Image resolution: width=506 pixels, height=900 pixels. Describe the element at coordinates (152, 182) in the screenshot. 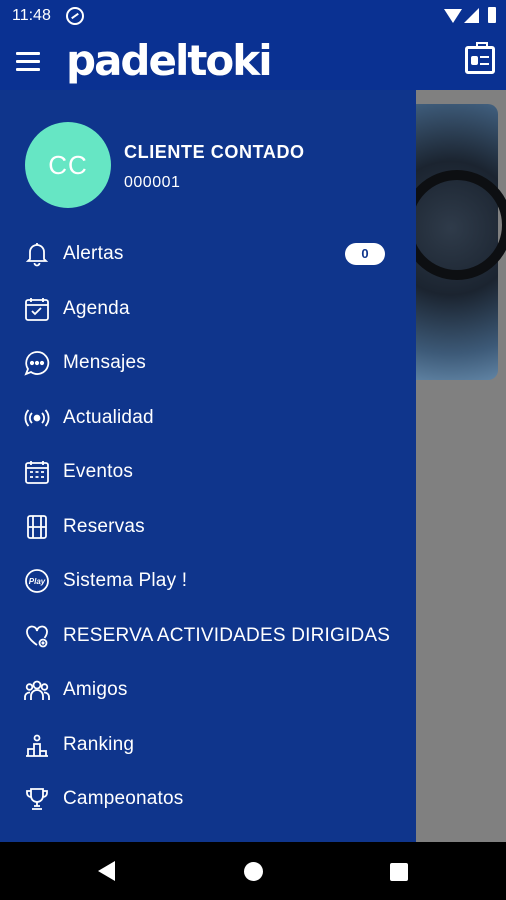

I see `user-code: 000001` at that location.